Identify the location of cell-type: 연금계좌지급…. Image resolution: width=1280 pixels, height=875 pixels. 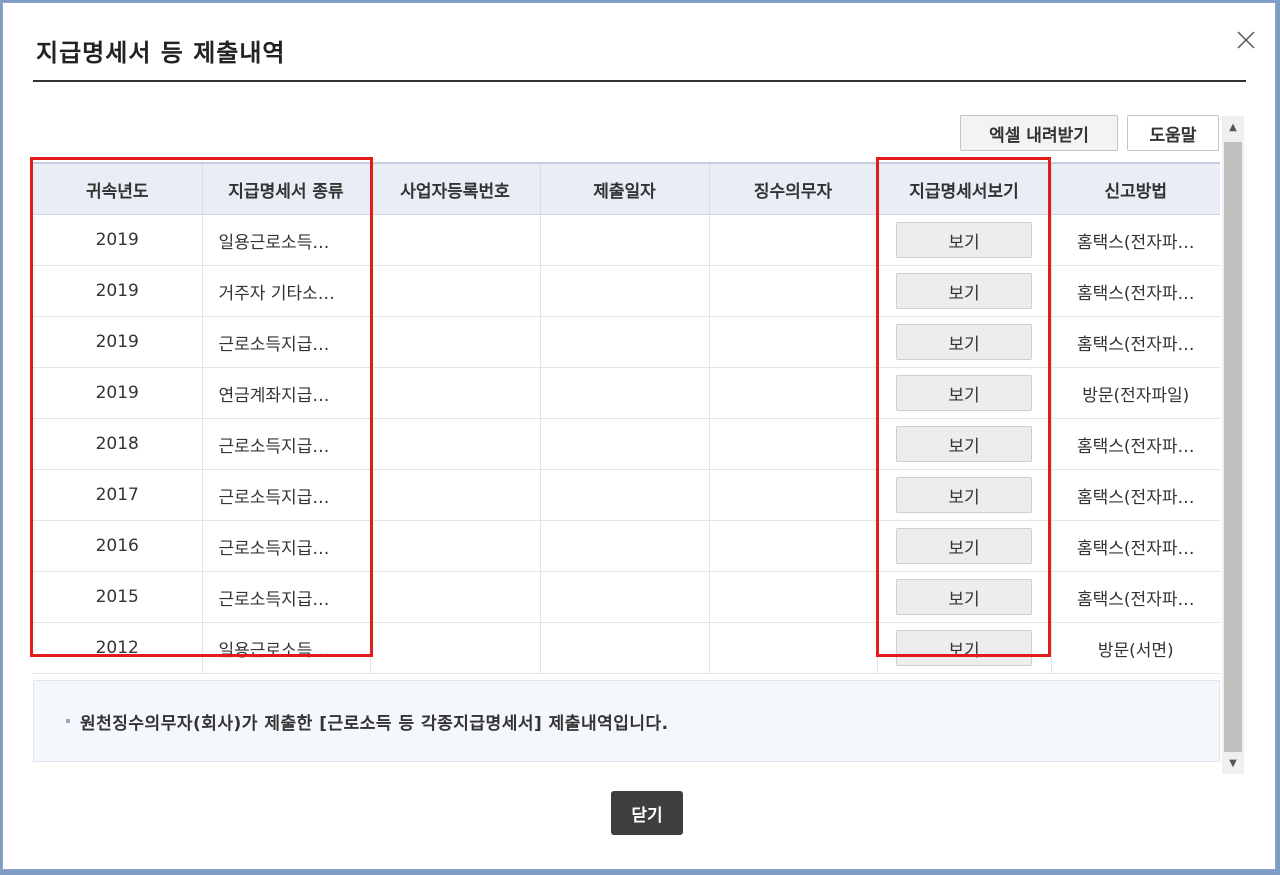
(286, 393).